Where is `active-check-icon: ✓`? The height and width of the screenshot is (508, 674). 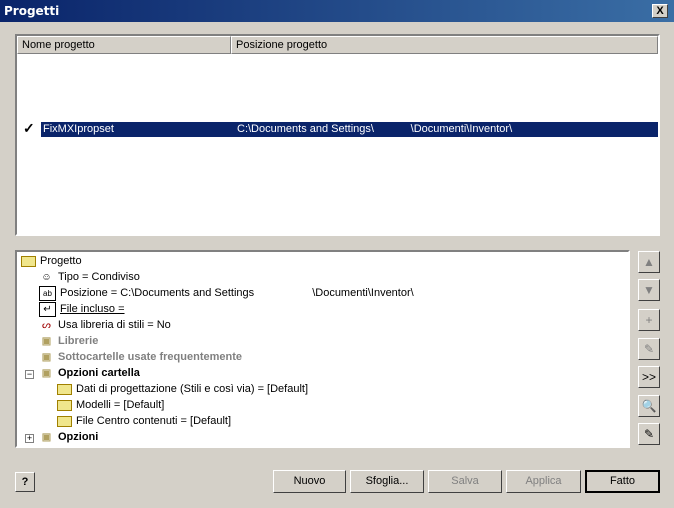 active-check-icon: ✓ is located at coordinates (29, 128).